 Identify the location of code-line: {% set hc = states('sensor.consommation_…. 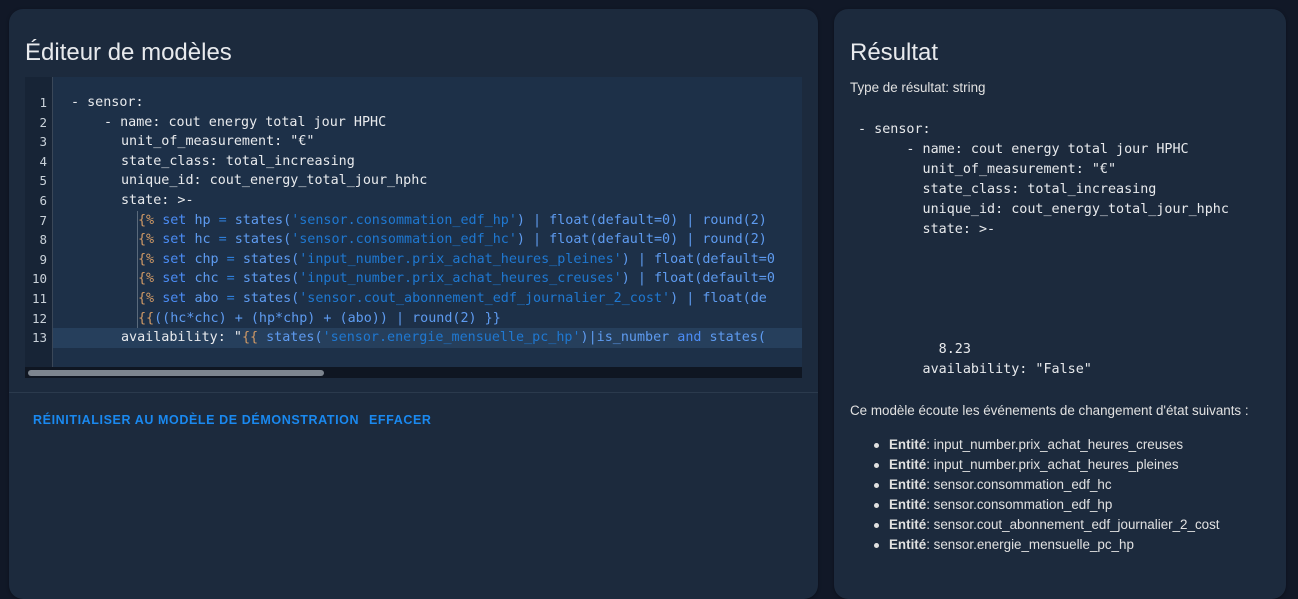
(427, 240).